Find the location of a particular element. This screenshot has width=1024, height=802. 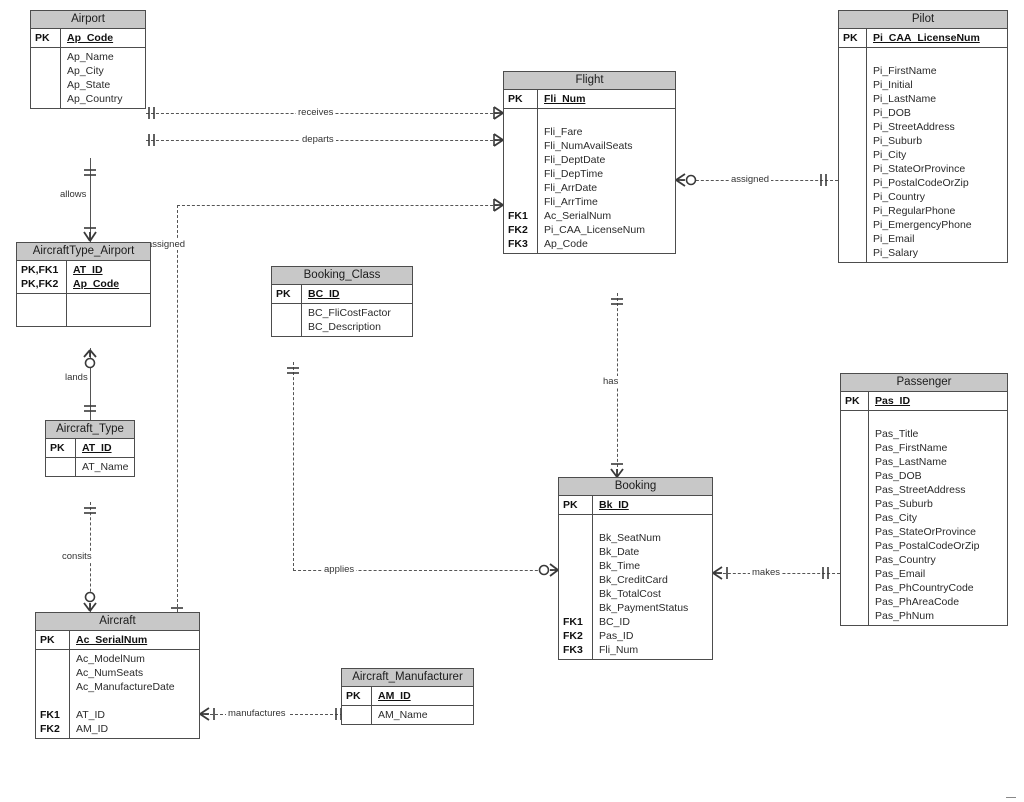

entity-aircraft-type-attributes: AT_Name is located at coordinates (90, 467).